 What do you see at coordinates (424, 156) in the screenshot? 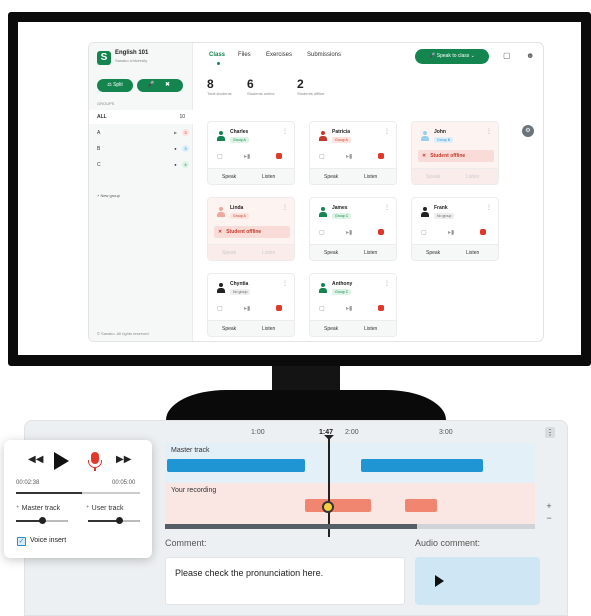
I see `close-icon: ✕` at bounding box center [424, 156].